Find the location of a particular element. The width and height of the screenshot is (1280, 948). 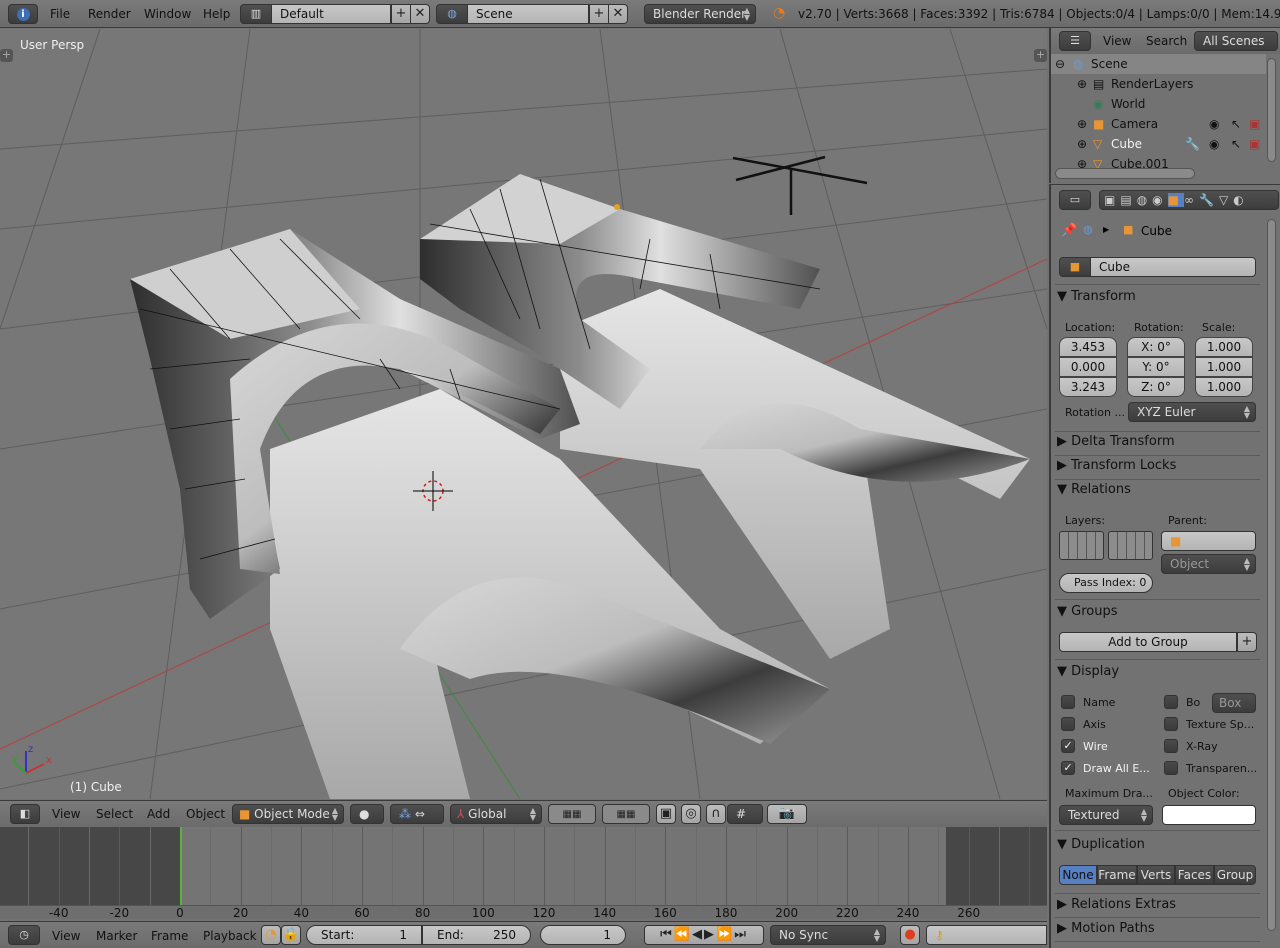

viewport-shading-dropdown: ● is located at coordinates (367, 814).